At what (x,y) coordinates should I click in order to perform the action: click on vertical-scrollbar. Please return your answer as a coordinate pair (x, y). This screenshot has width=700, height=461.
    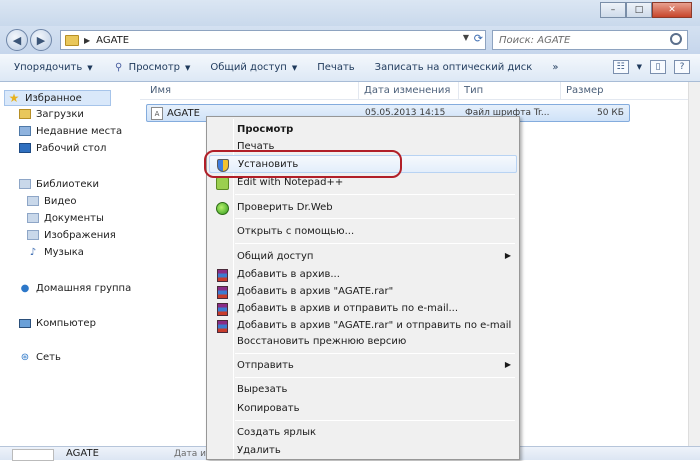
    Looking at the image, I should click on (694, 271).